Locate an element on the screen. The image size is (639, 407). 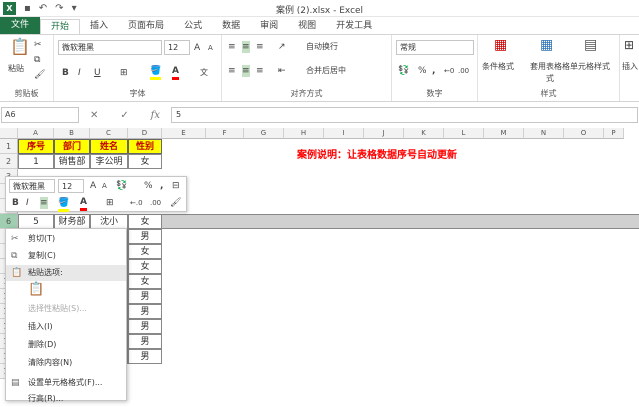
table-format-icon: ▦ is located at coordinates (546, 45).